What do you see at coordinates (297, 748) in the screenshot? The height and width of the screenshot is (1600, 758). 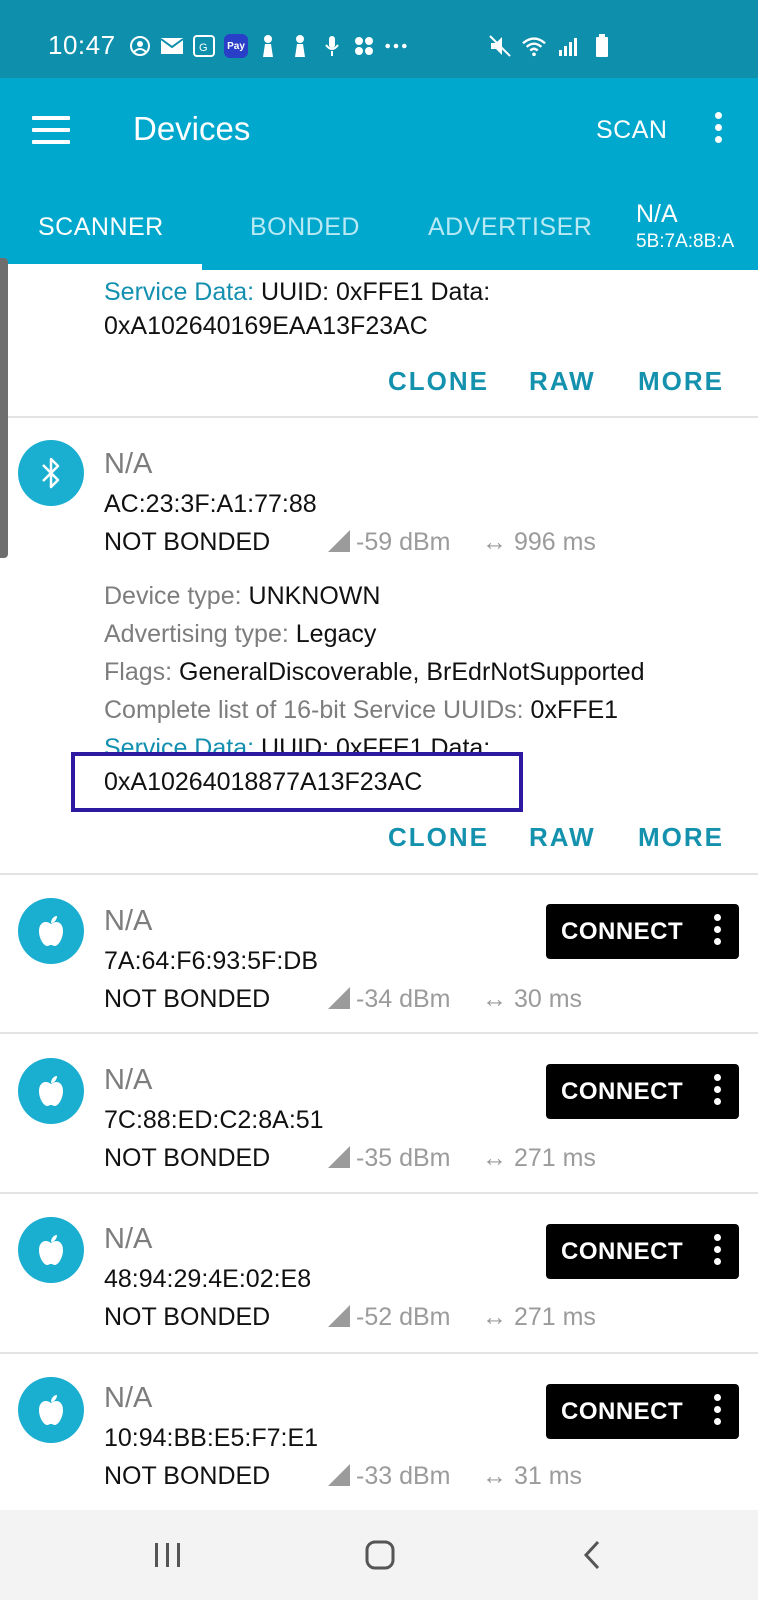 I see `service-data-line: Service Data: UUID: 0xFFE1 Data:` at bounding box center [297, 748].